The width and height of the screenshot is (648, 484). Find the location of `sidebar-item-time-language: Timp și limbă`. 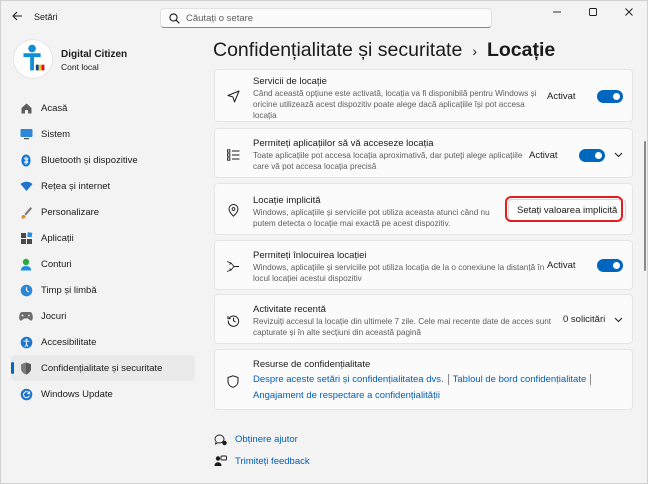

sidebar-item-time-language: Timp și limbă is located at coordinates (103, 290).